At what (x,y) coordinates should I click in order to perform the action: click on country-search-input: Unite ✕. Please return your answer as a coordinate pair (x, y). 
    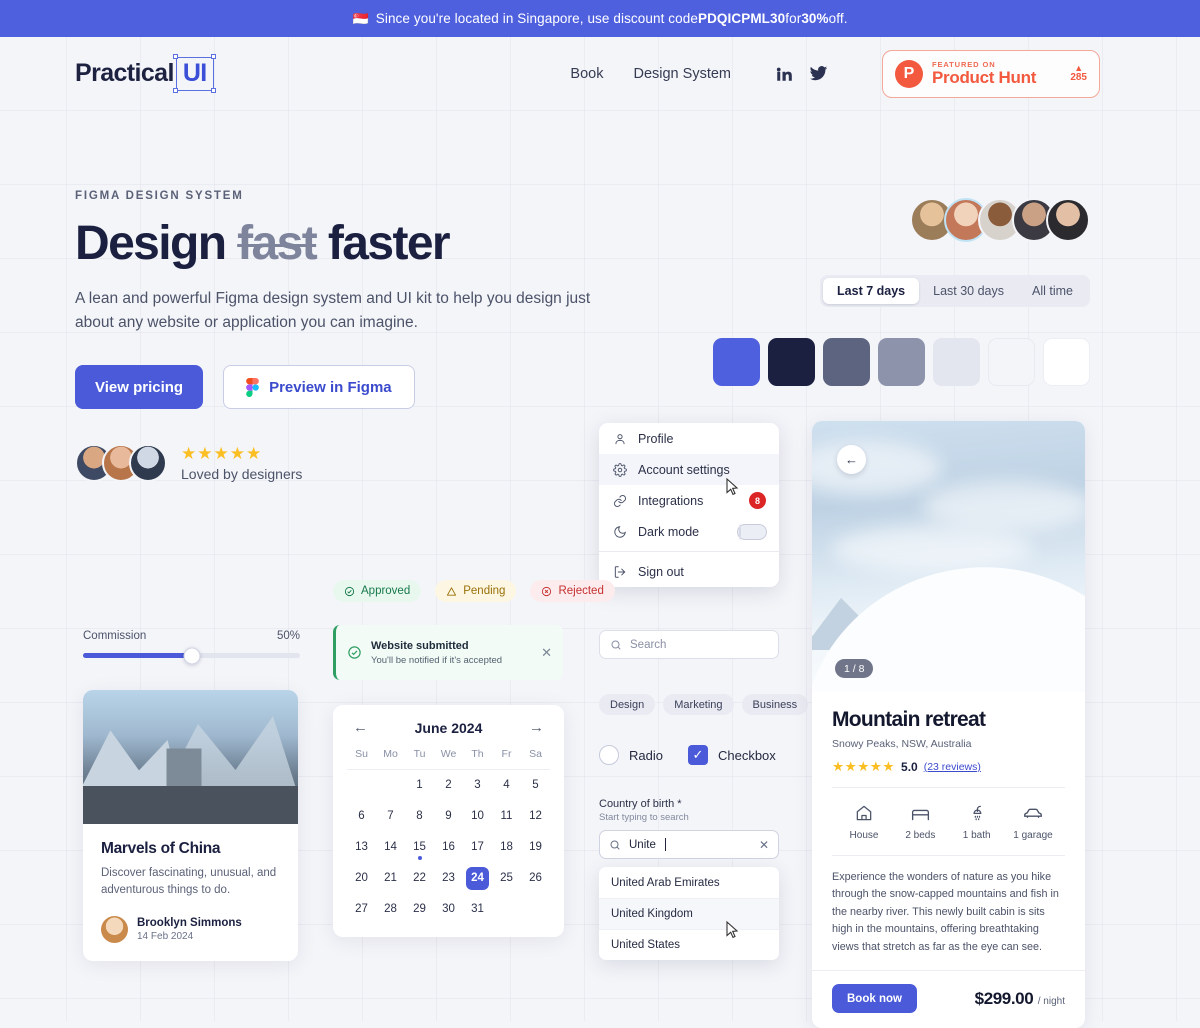
    Looking at the image, I should click on (689, 844).